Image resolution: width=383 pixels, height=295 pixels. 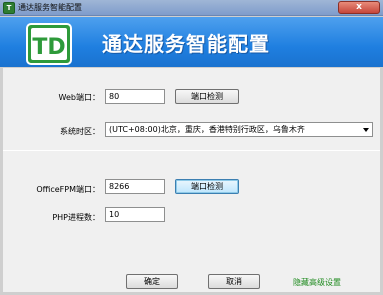 I want to click on office-fpm-port-input: 8266, so click(x=135, y=186).